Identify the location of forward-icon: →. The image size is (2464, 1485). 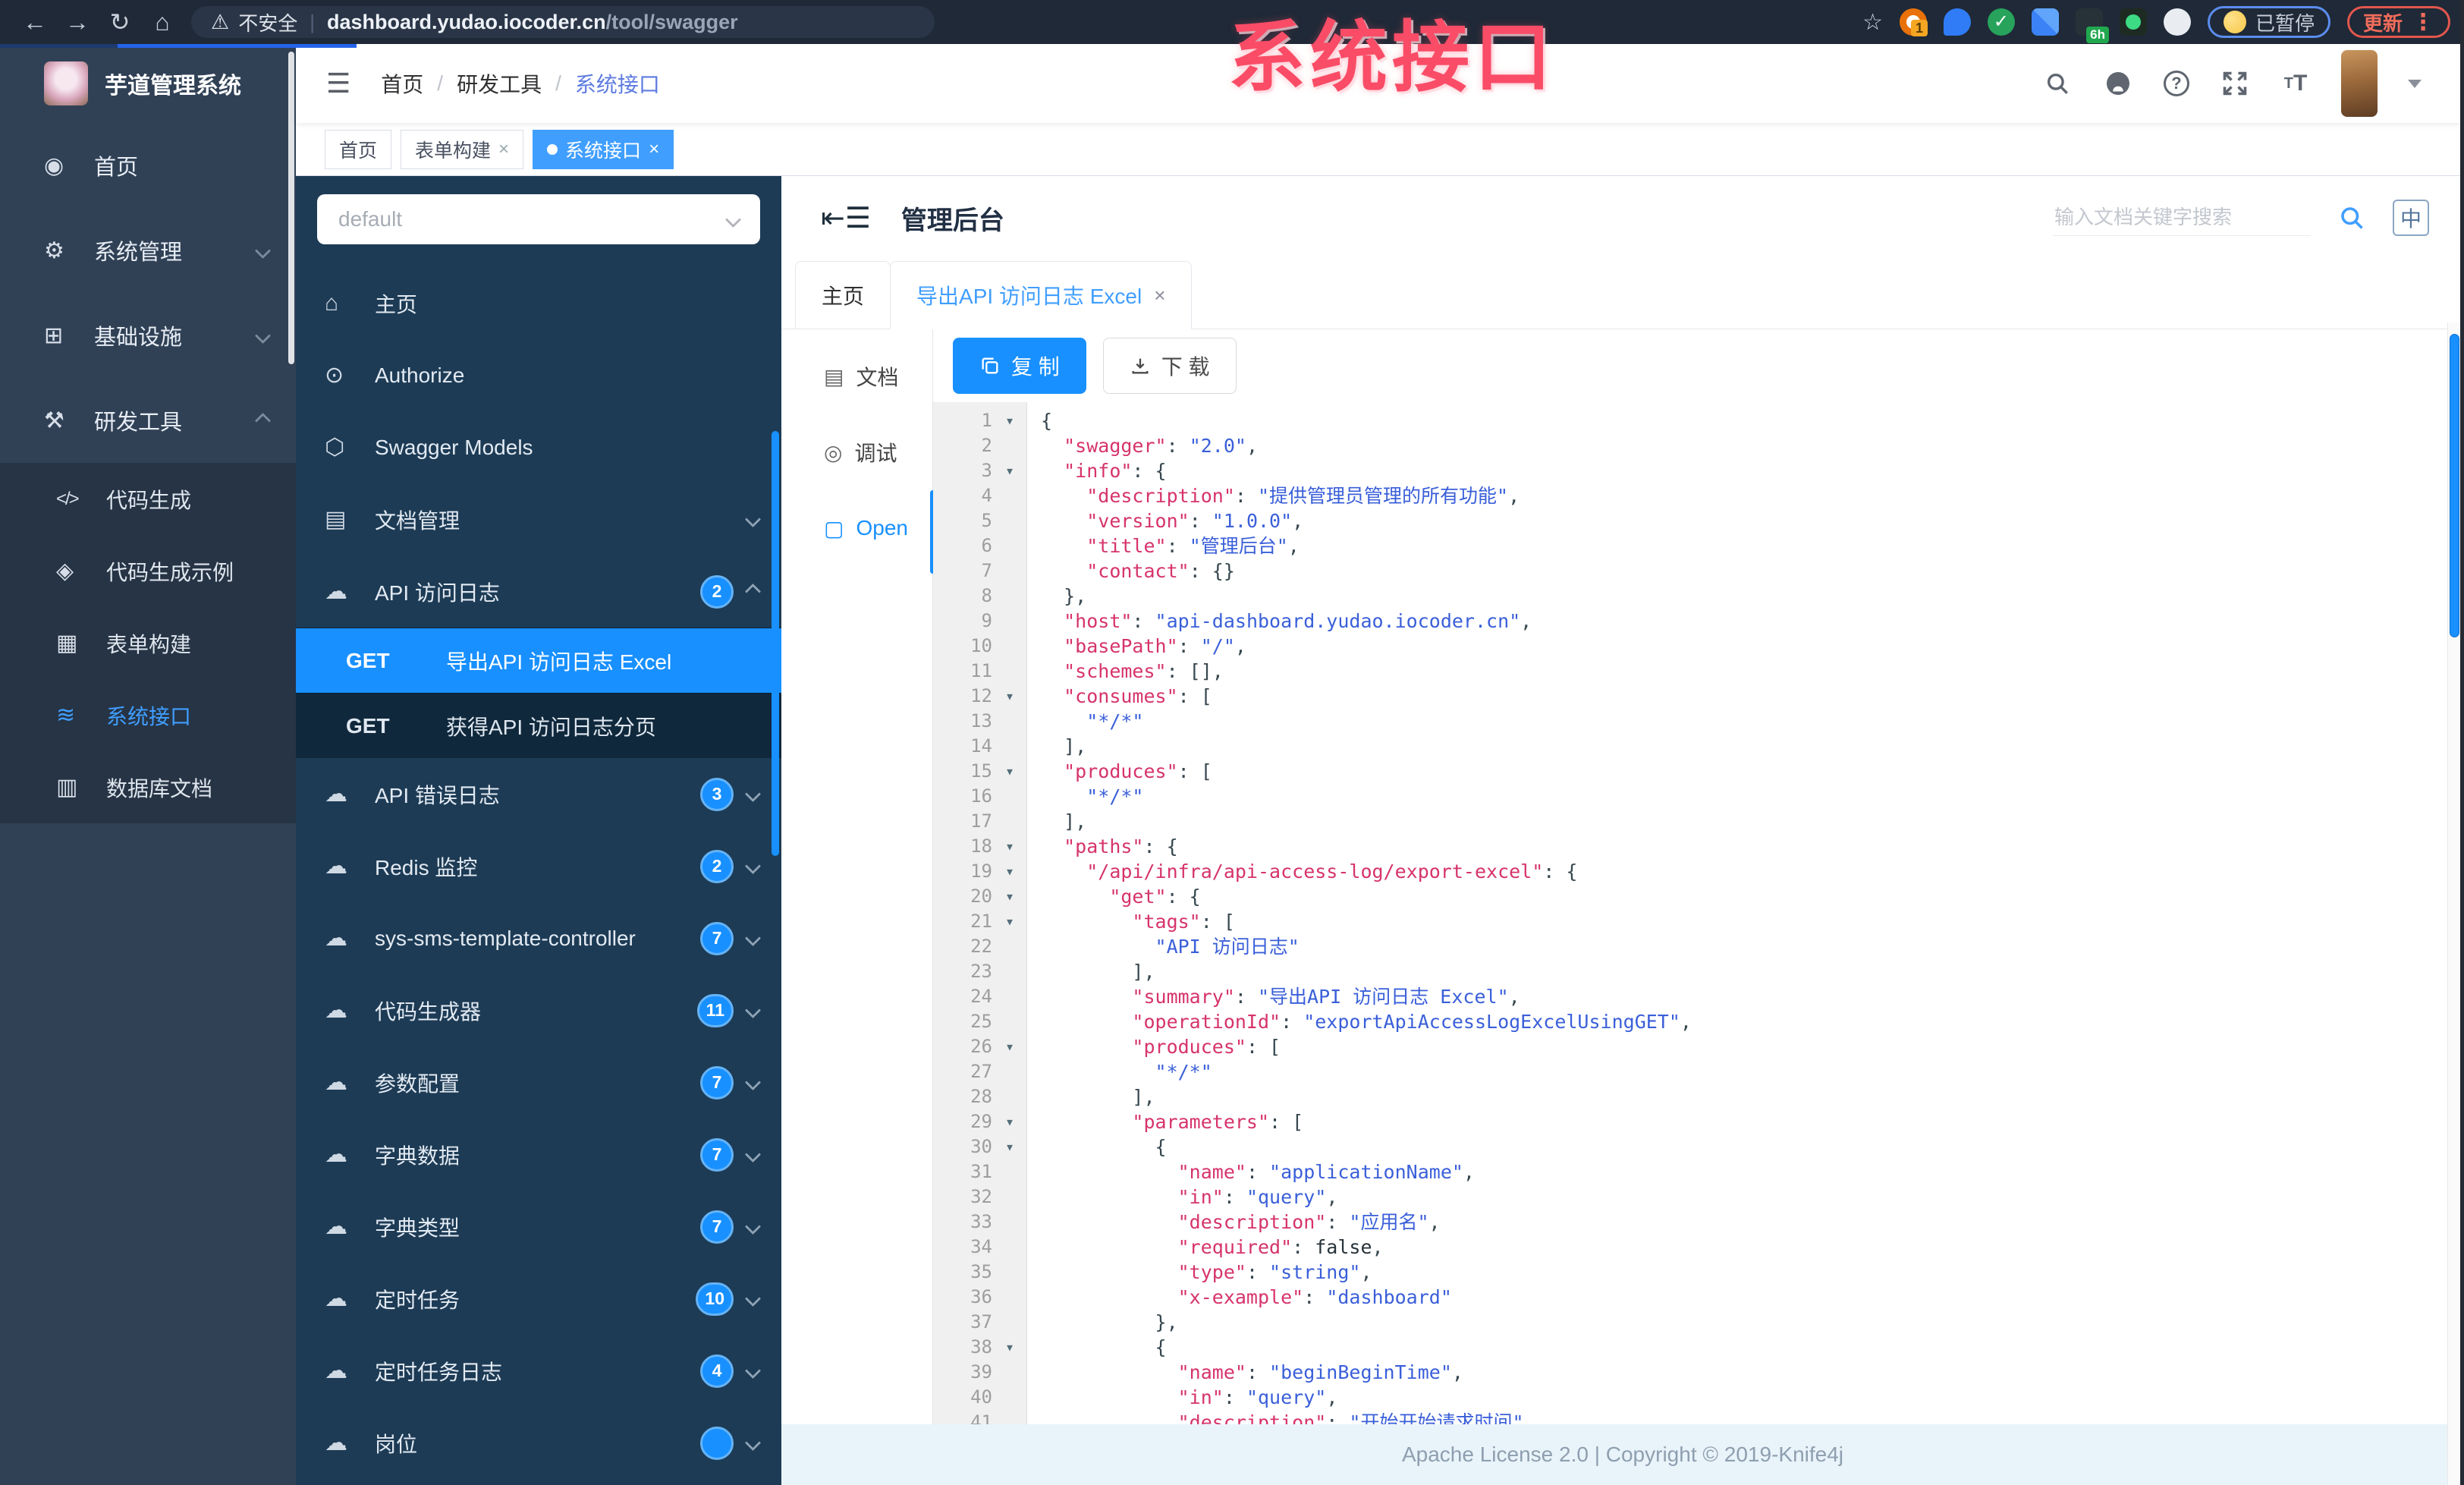
(77, 22).